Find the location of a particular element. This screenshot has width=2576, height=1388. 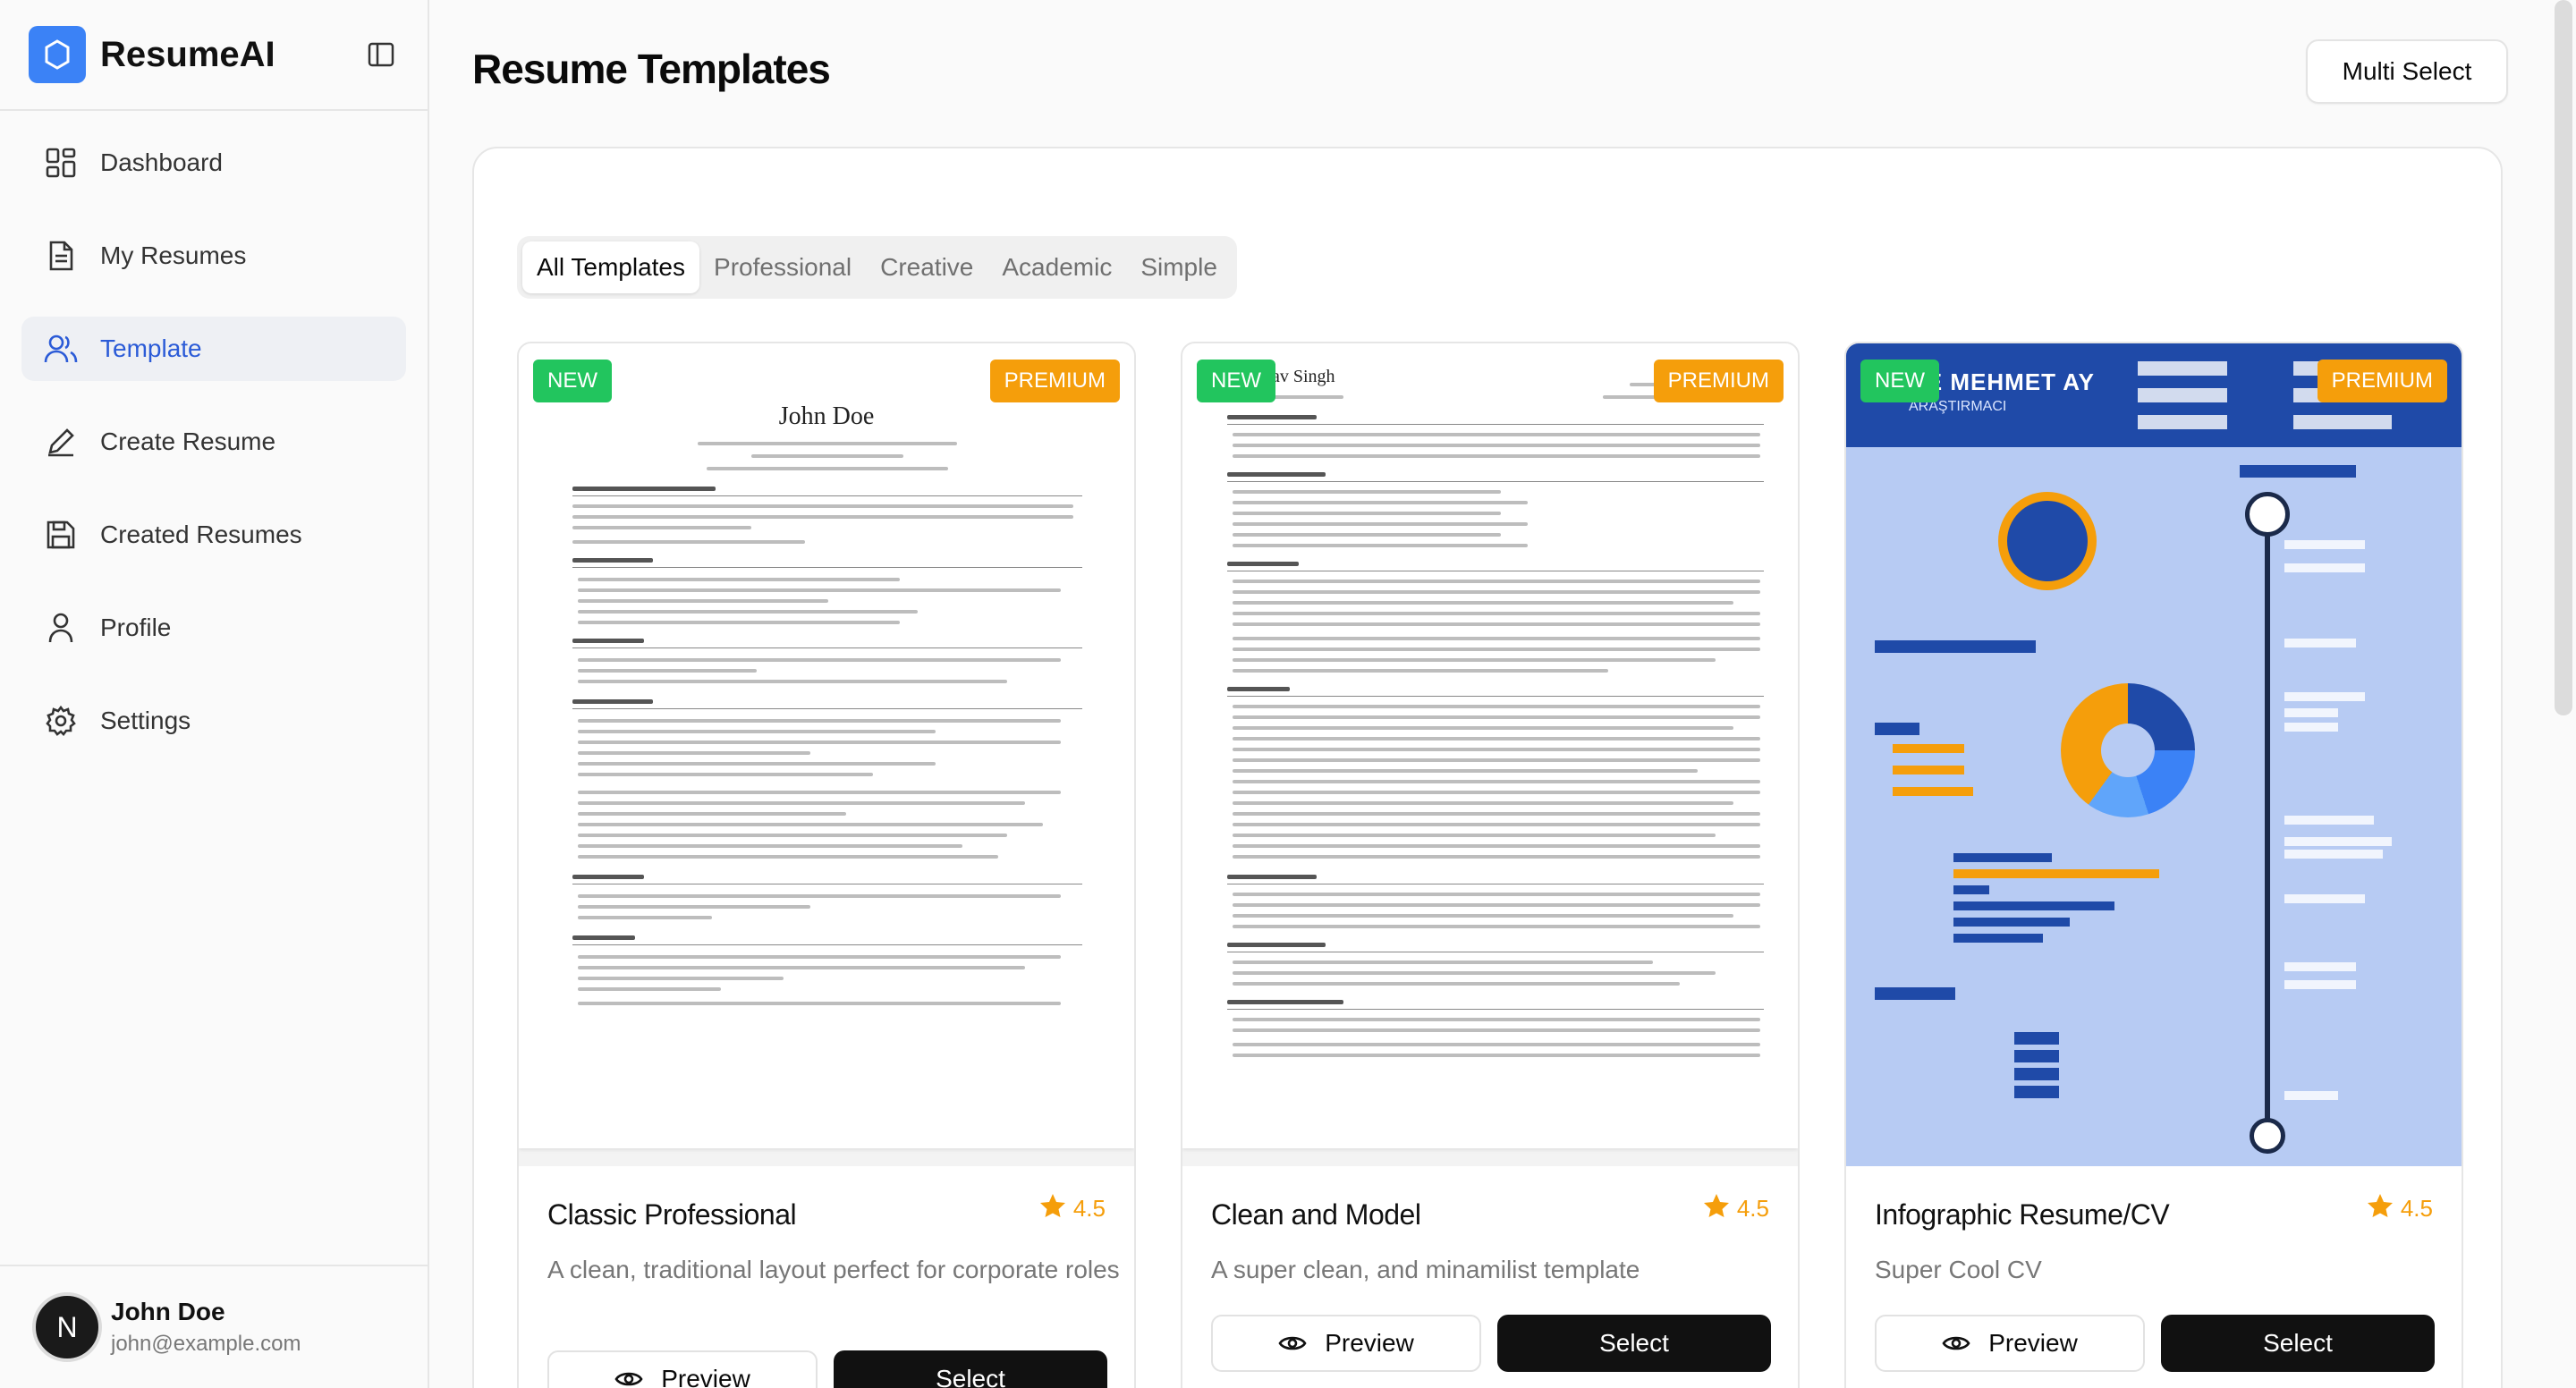

resume-thumbnail: CE MEHMET AY ARAŞTIRMACI is located at coordinates (2154, 755).